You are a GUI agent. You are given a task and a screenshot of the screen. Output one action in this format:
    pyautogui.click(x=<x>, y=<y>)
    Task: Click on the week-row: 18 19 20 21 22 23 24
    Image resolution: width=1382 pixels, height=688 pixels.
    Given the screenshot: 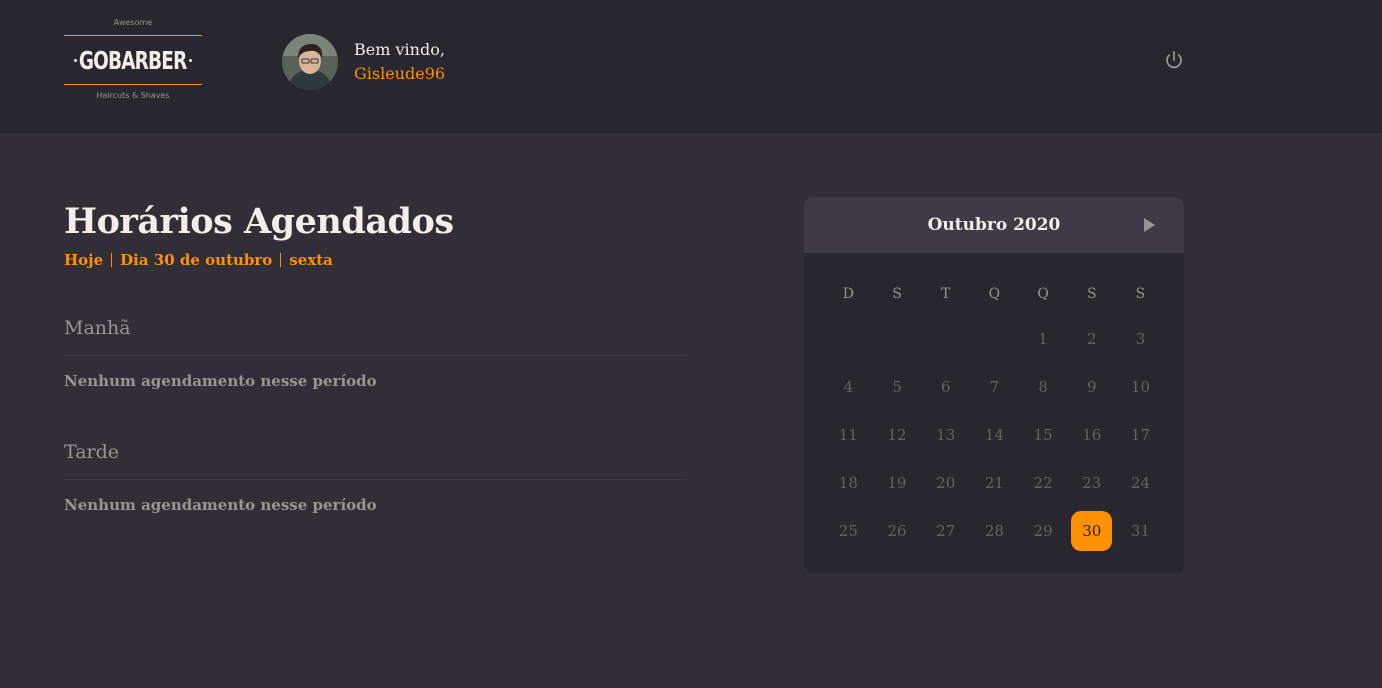 What is the action you would take?
    pyautogui.click(x=994, y=487)
    